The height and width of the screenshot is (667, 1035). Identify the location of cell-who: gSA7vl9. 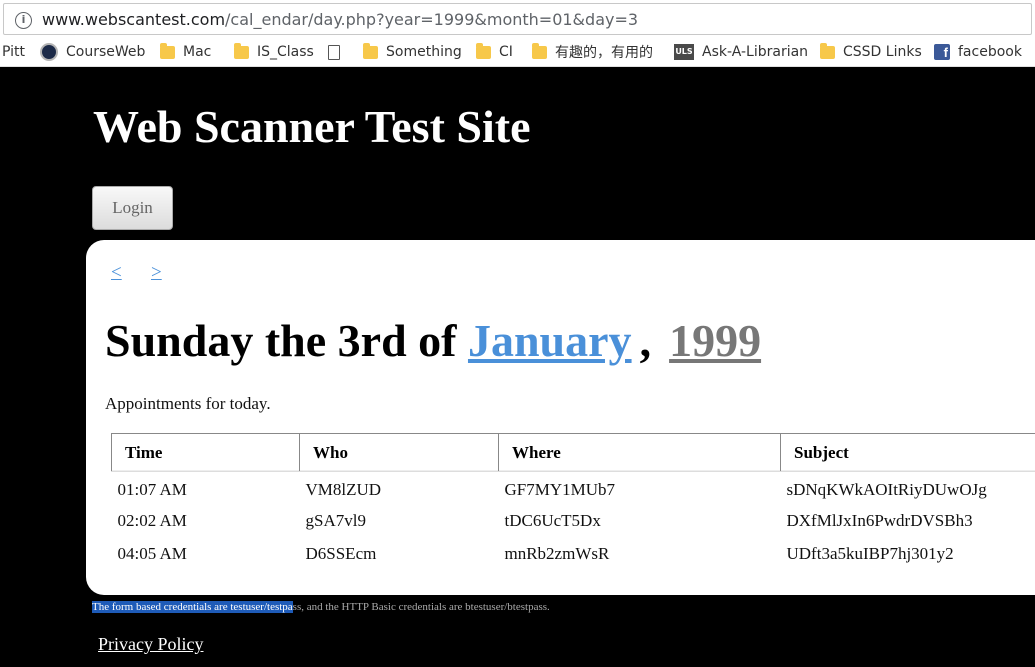
(335, 520).